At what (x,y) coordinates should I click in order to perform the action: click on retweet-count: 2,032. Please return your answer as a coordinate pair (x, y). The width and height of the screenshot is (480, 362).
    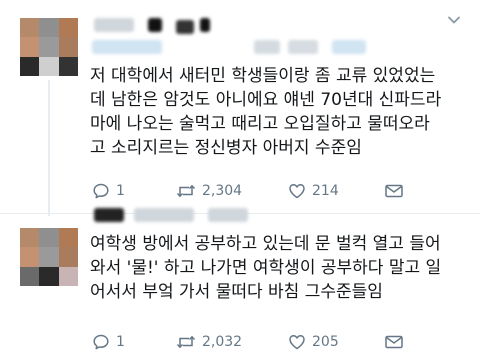
    Looking at the image, I should click on (222, 342).